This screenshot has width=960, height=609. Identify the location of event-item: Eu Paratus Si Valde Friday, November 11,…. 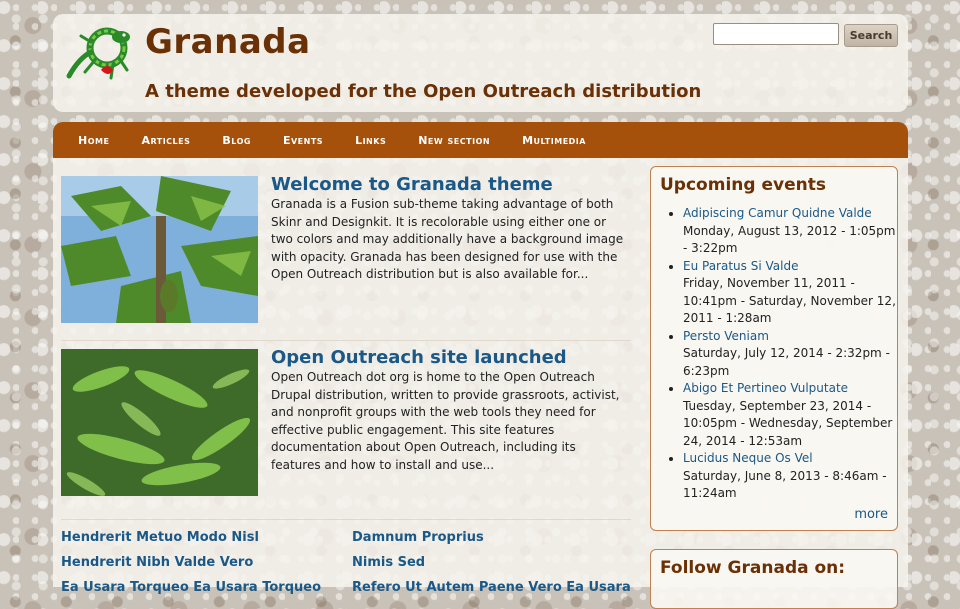
(790, 293).